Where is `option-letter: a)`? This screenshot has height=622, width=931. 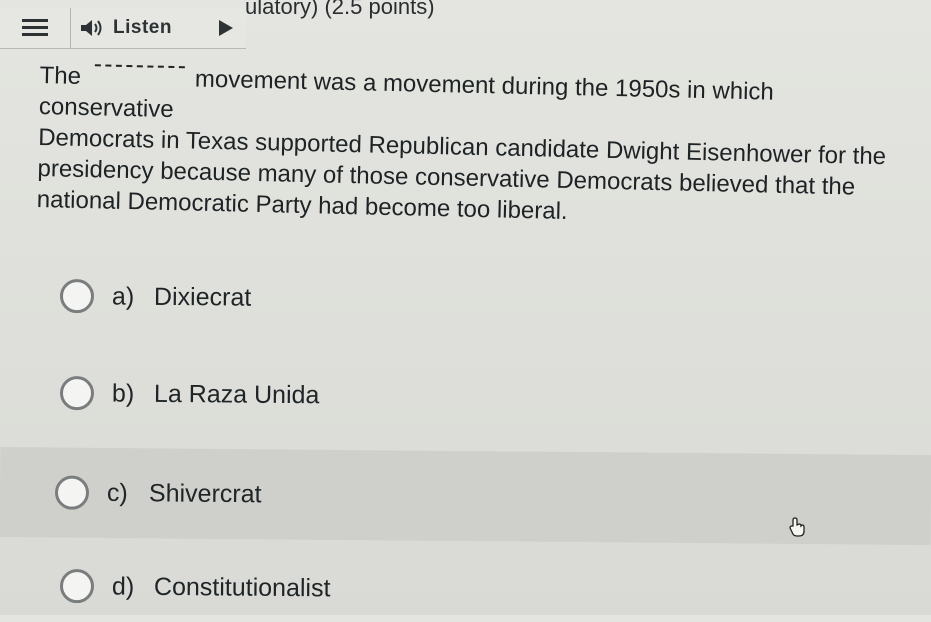
option-letter: a) is located at coordinates (123, 296).